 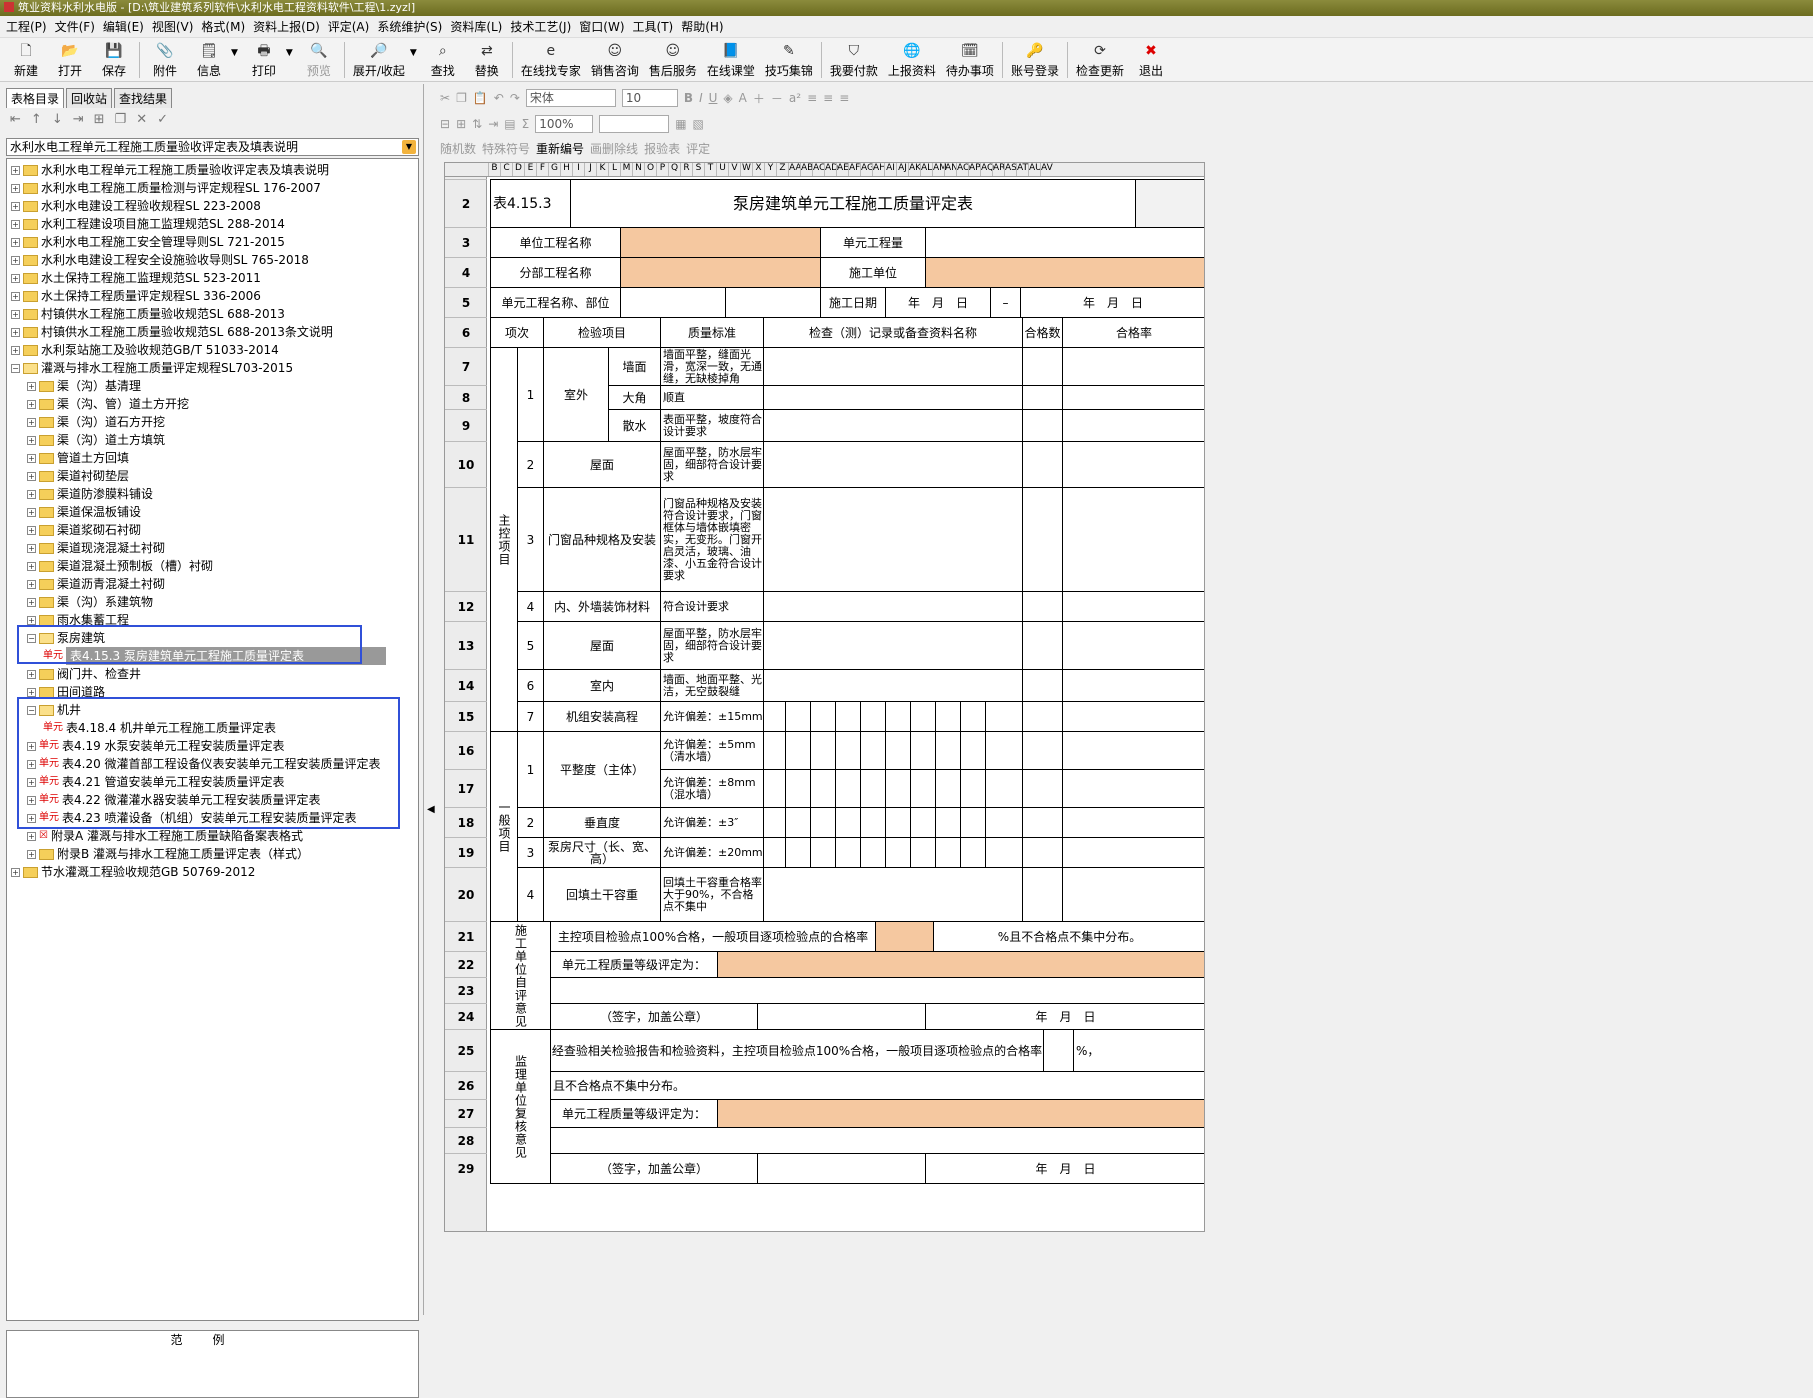 What do you see at coordinates (530, 716) in the screenshot?
I see `item-no: 7` at bounding box center [530, 716].